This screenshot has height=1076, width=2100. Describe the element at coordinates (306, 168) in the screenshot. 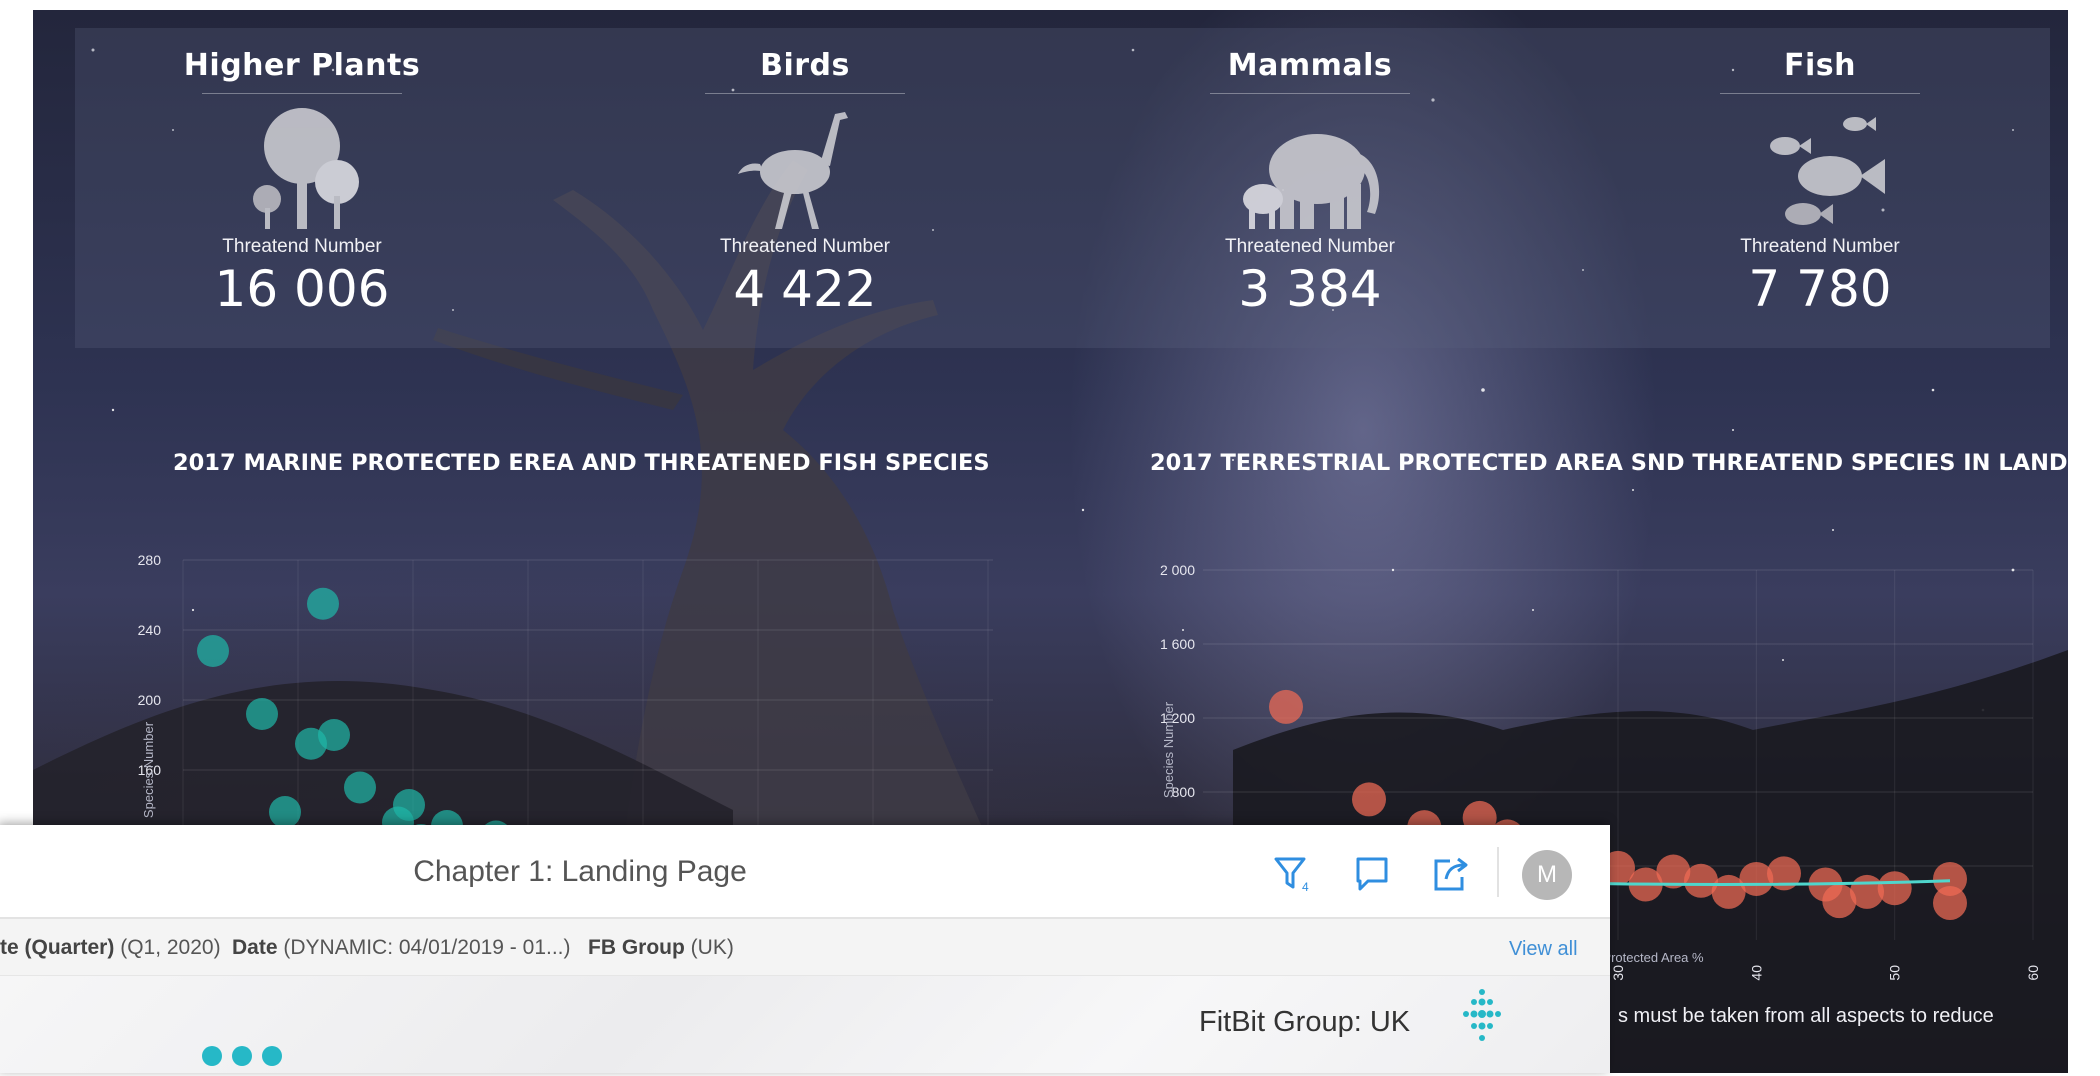

I see `tree-icon` at that location.